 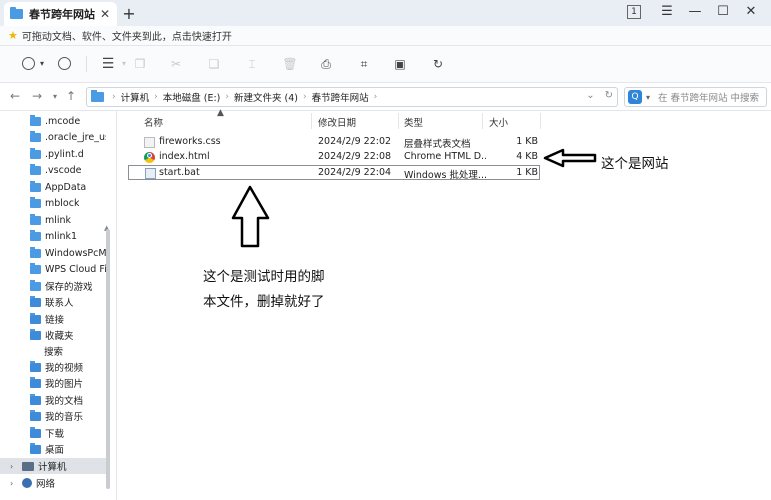 What do you see at coordinates (570, 158) in the screenshot?
I see `left-arrow-shape` at bounding box center [570, 158].